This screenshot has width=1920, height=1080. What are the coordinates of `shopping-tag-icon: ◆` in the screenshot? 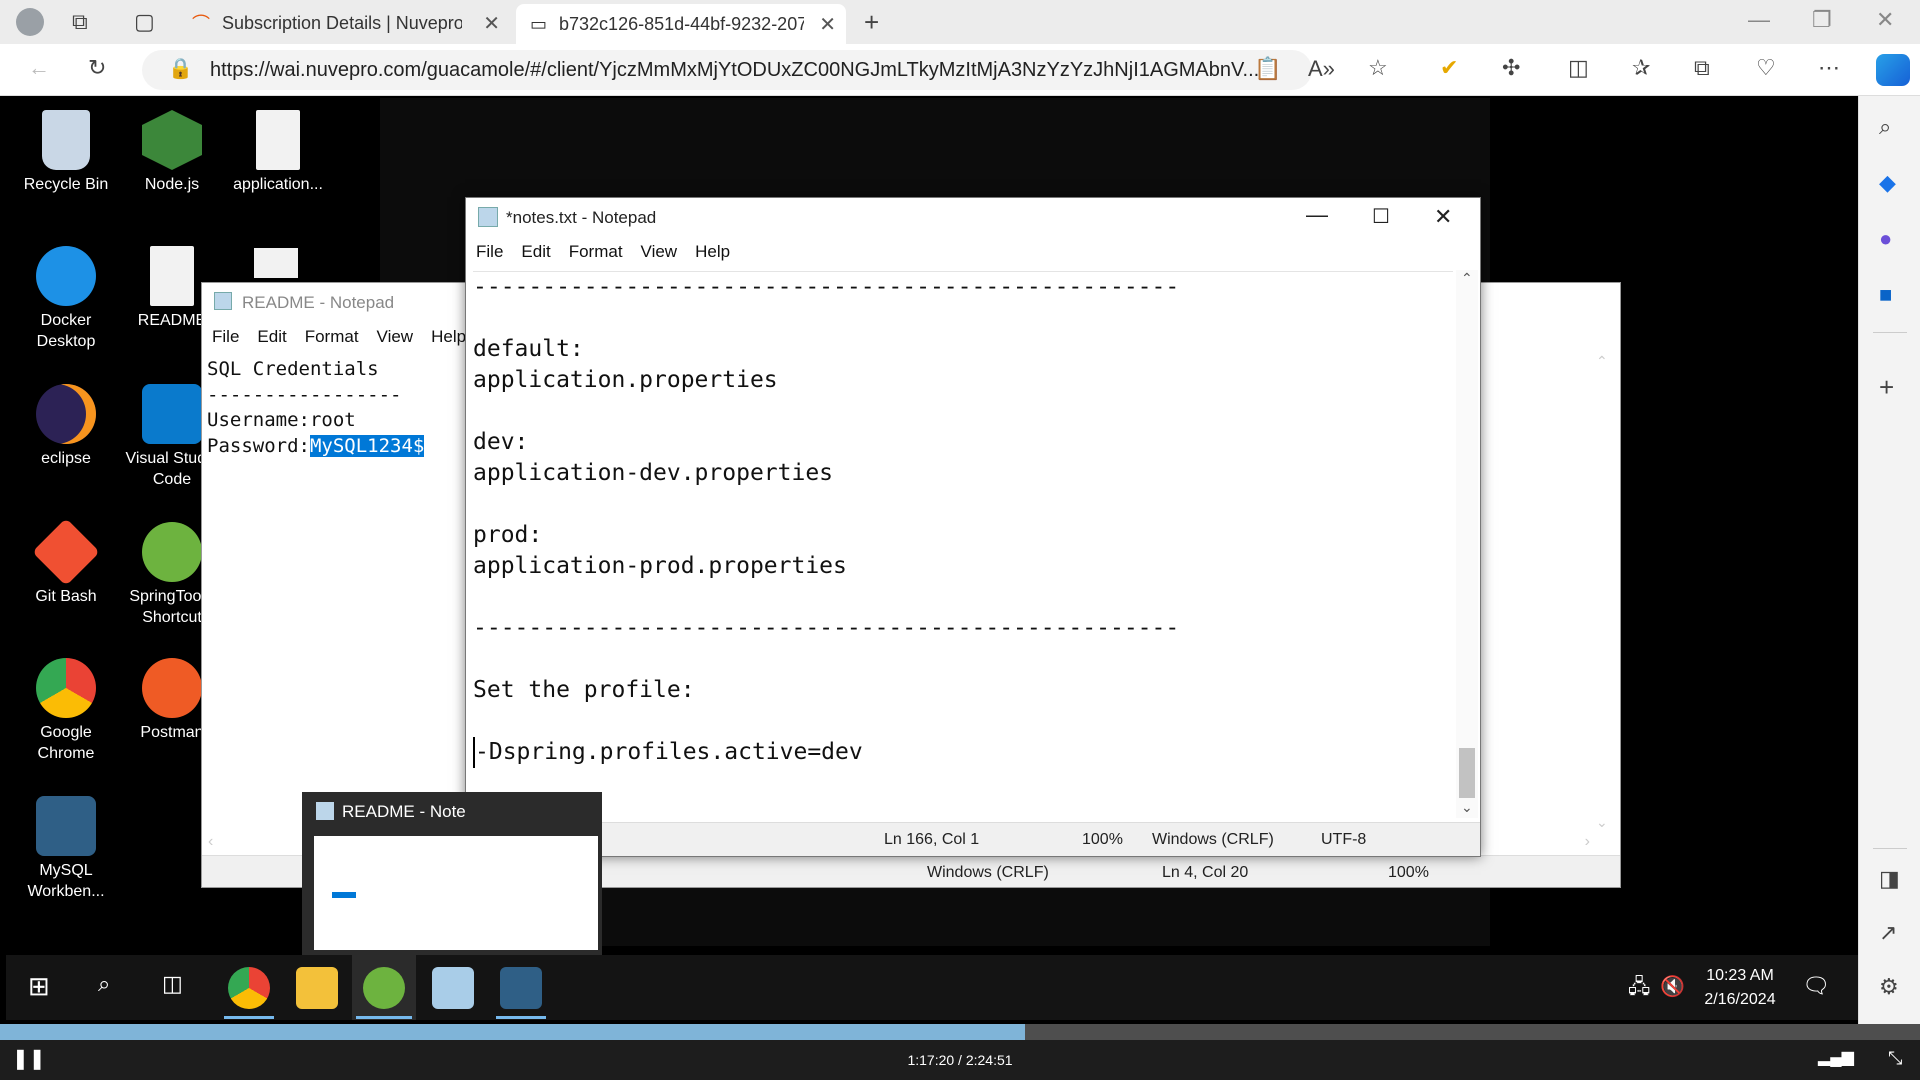 It's located at (1887, 183).